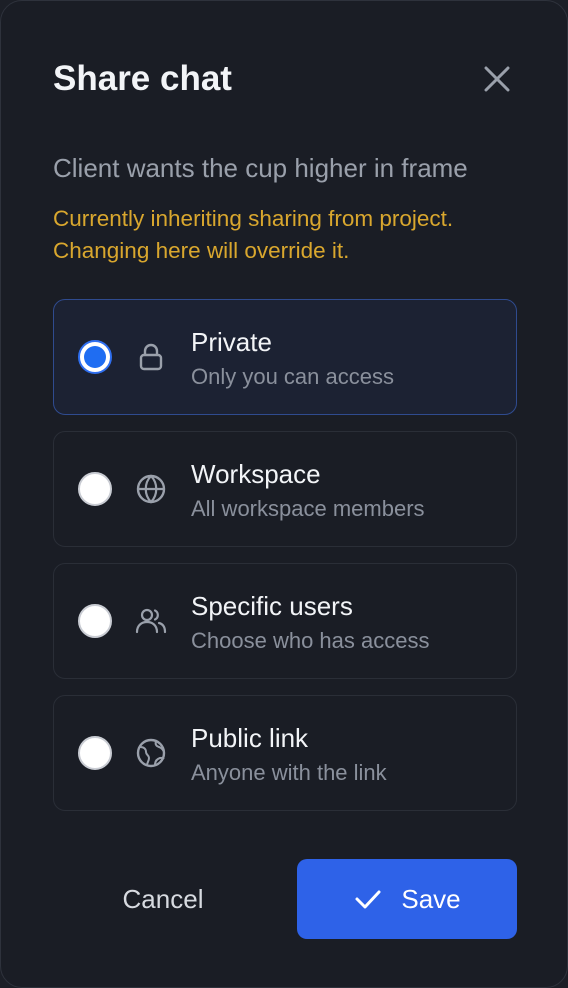  I want to click on users-icon, so click(151, 621).